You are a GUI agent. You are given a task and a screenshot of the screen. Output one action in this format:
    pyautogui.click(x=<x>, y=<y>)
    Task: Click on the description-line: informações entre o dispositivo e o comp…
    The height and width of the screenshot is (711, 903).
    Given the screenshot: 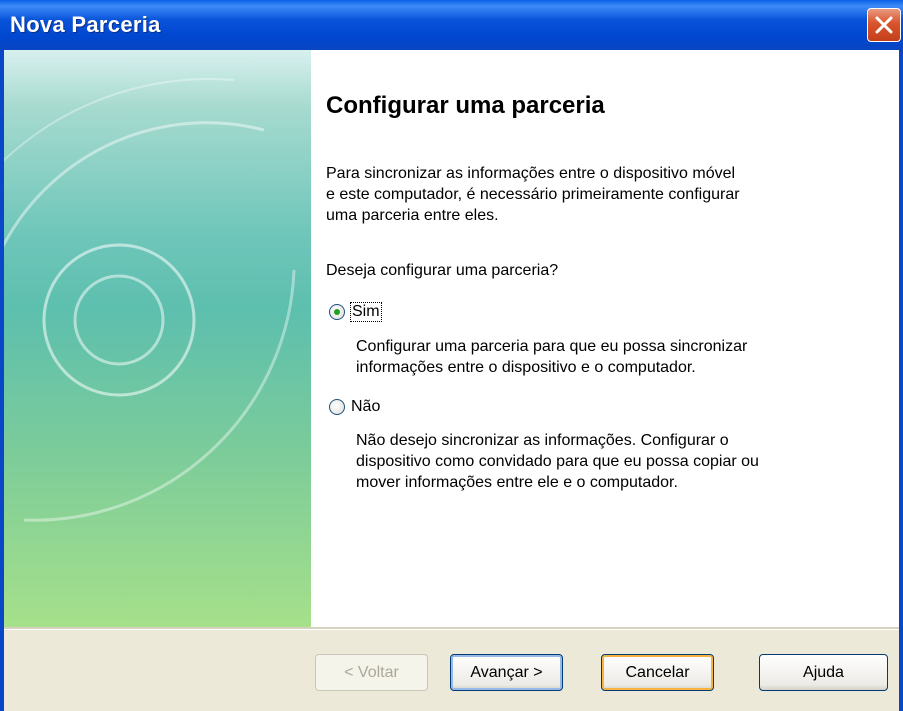 What is the action you would take?
    pyautogui.click(x=526, y=367)
    